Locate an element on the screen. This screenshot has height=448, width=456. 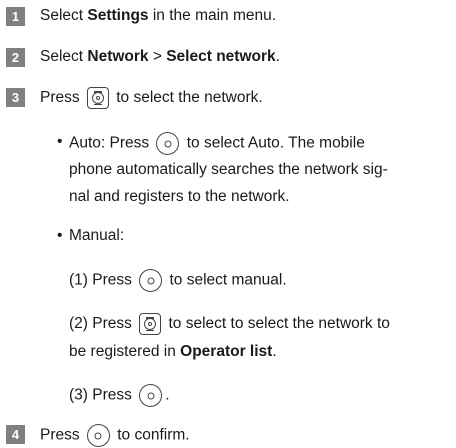
manual-sub-1: (1) Press to select manual. is located at coordinates (178, 280).